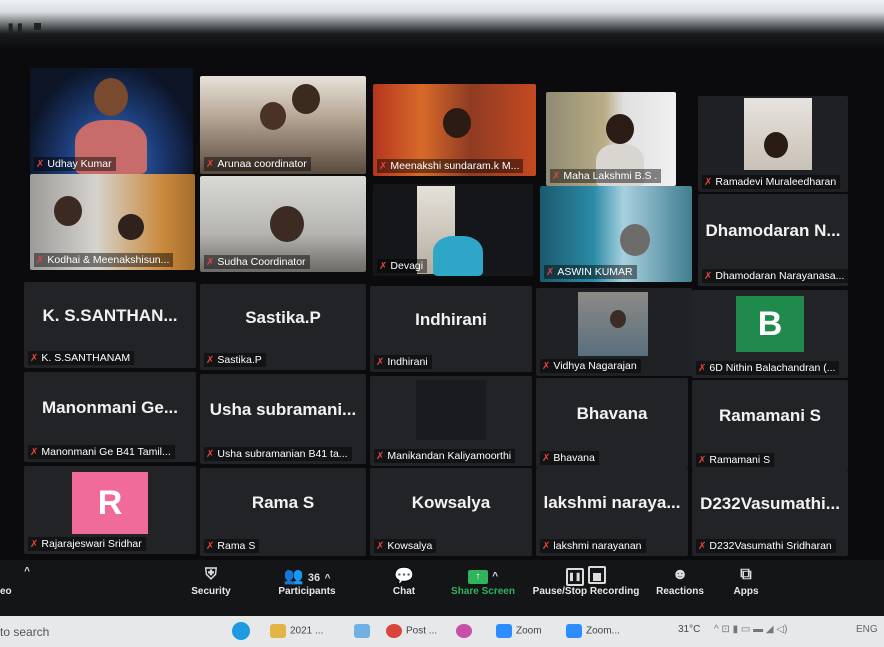  Describe the element at coordinates (569, 458) in the screenshot. I see `participant-name: ✗ Bhavana` at that location.